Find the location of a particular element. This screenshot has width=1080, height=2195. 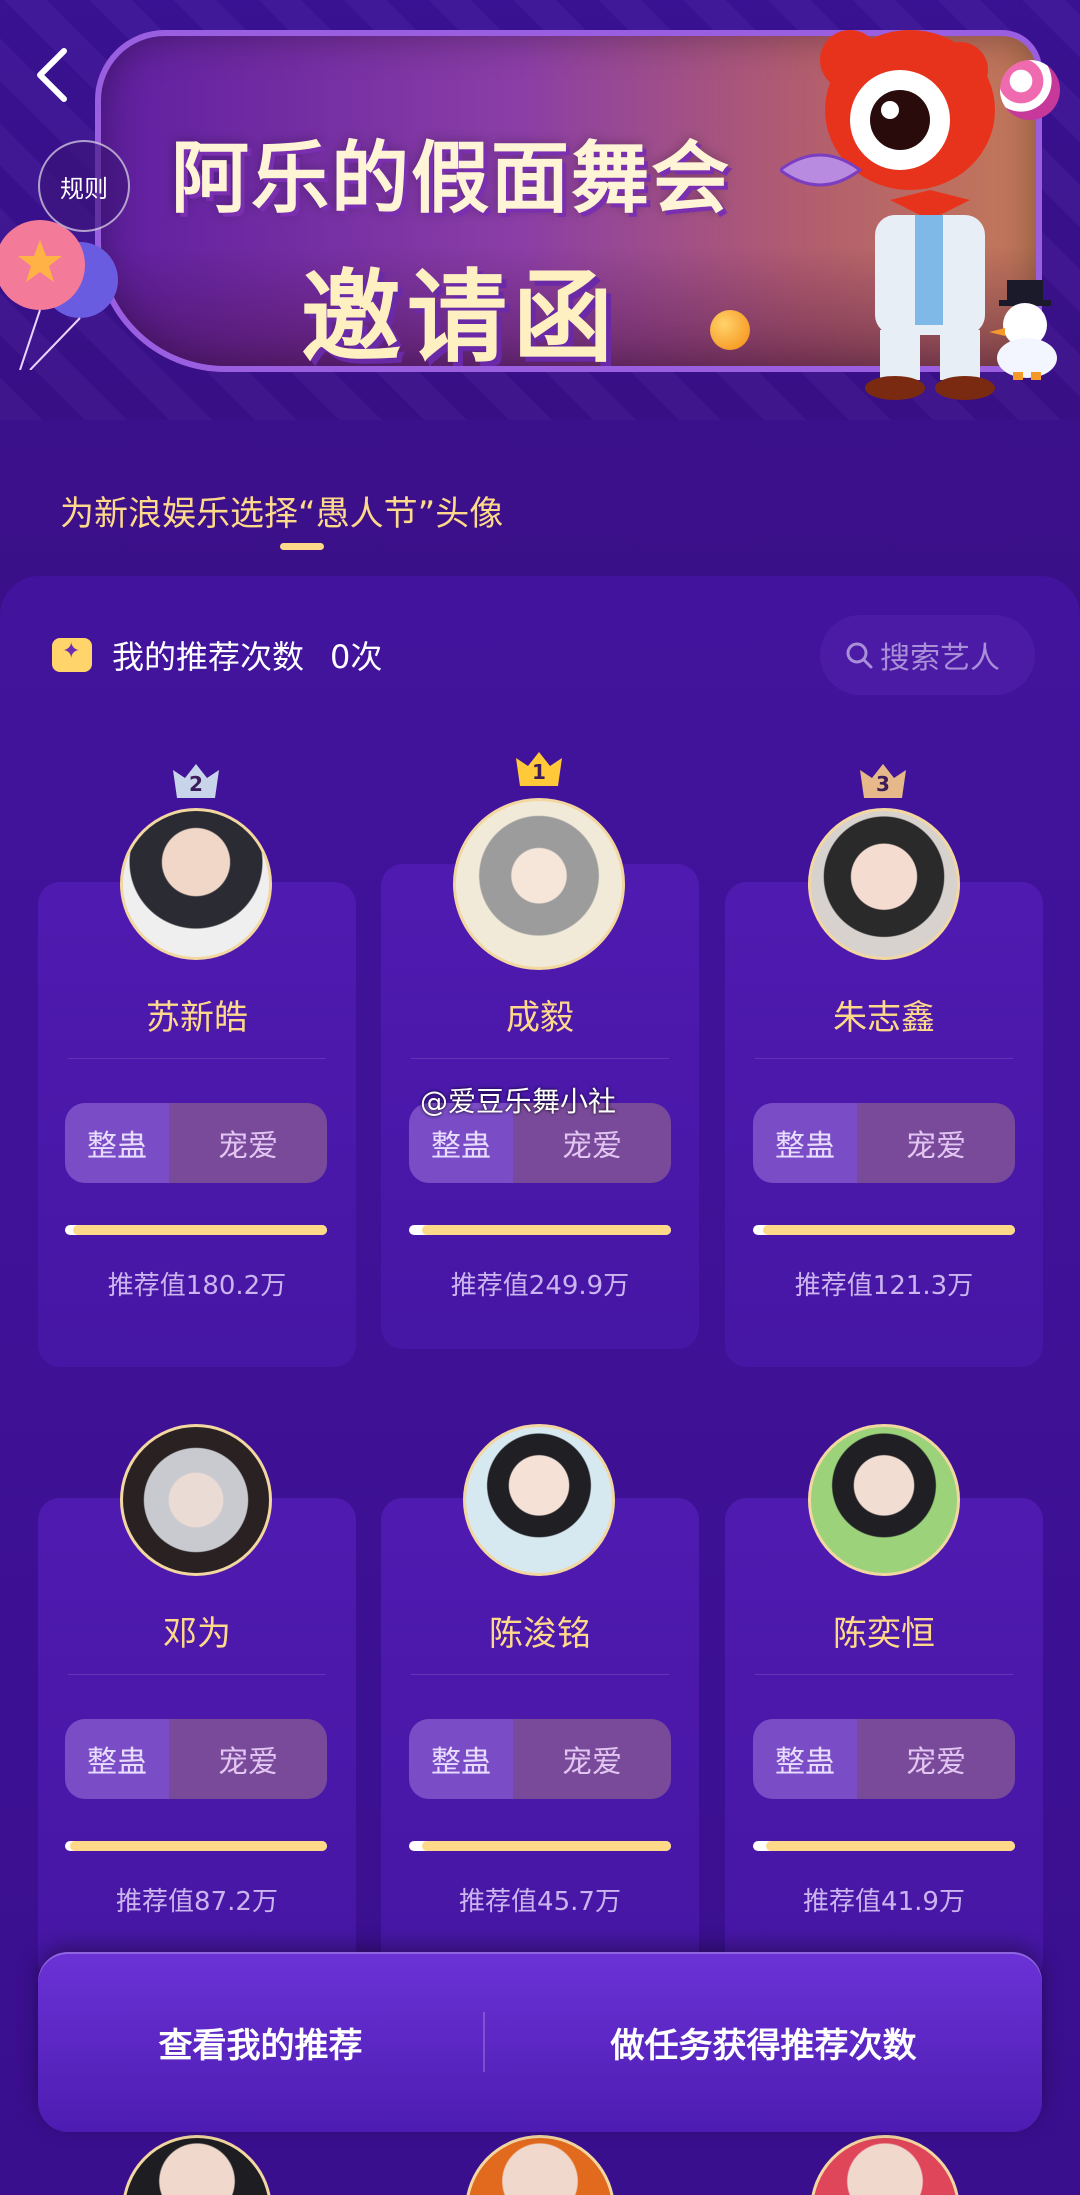

rank-number: 1 is located at coordinates (539, 772).